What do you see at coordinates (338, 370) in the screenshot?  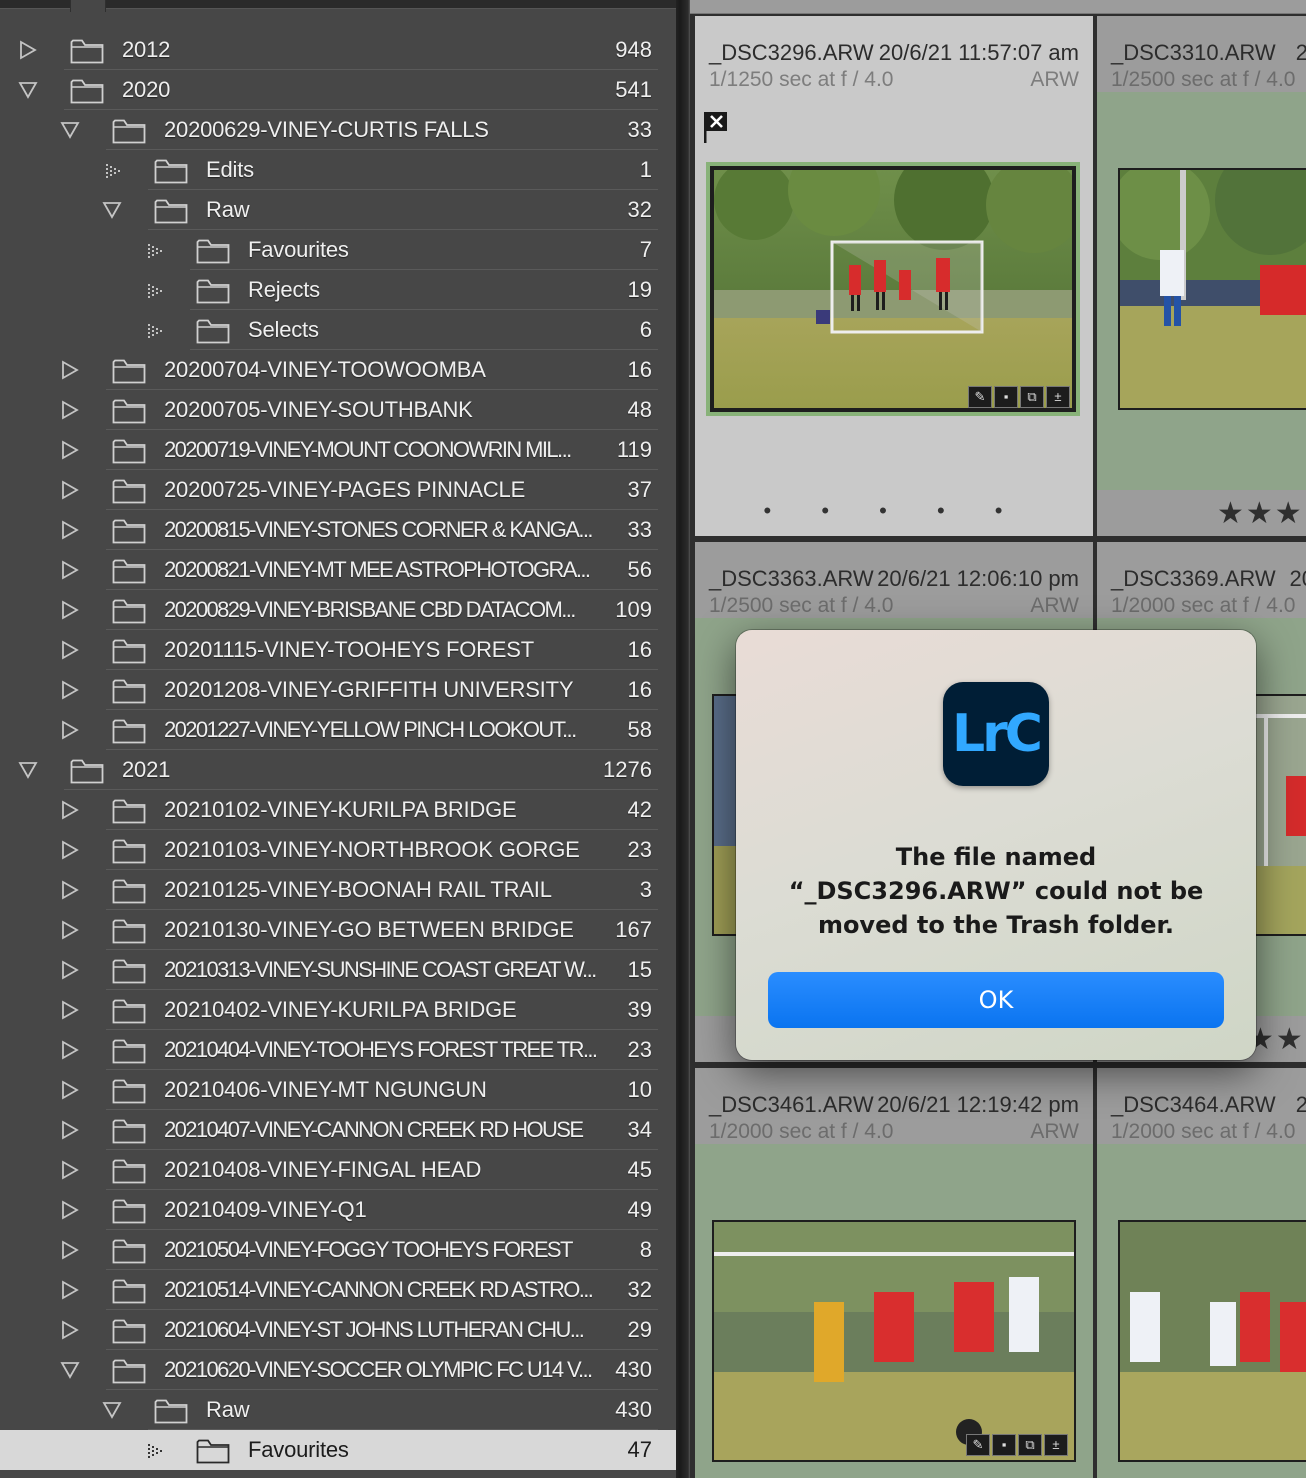 I see `folder-row: 20200704-VINEY-TOOWOOMBA 16` at bounding box center [338, 370].